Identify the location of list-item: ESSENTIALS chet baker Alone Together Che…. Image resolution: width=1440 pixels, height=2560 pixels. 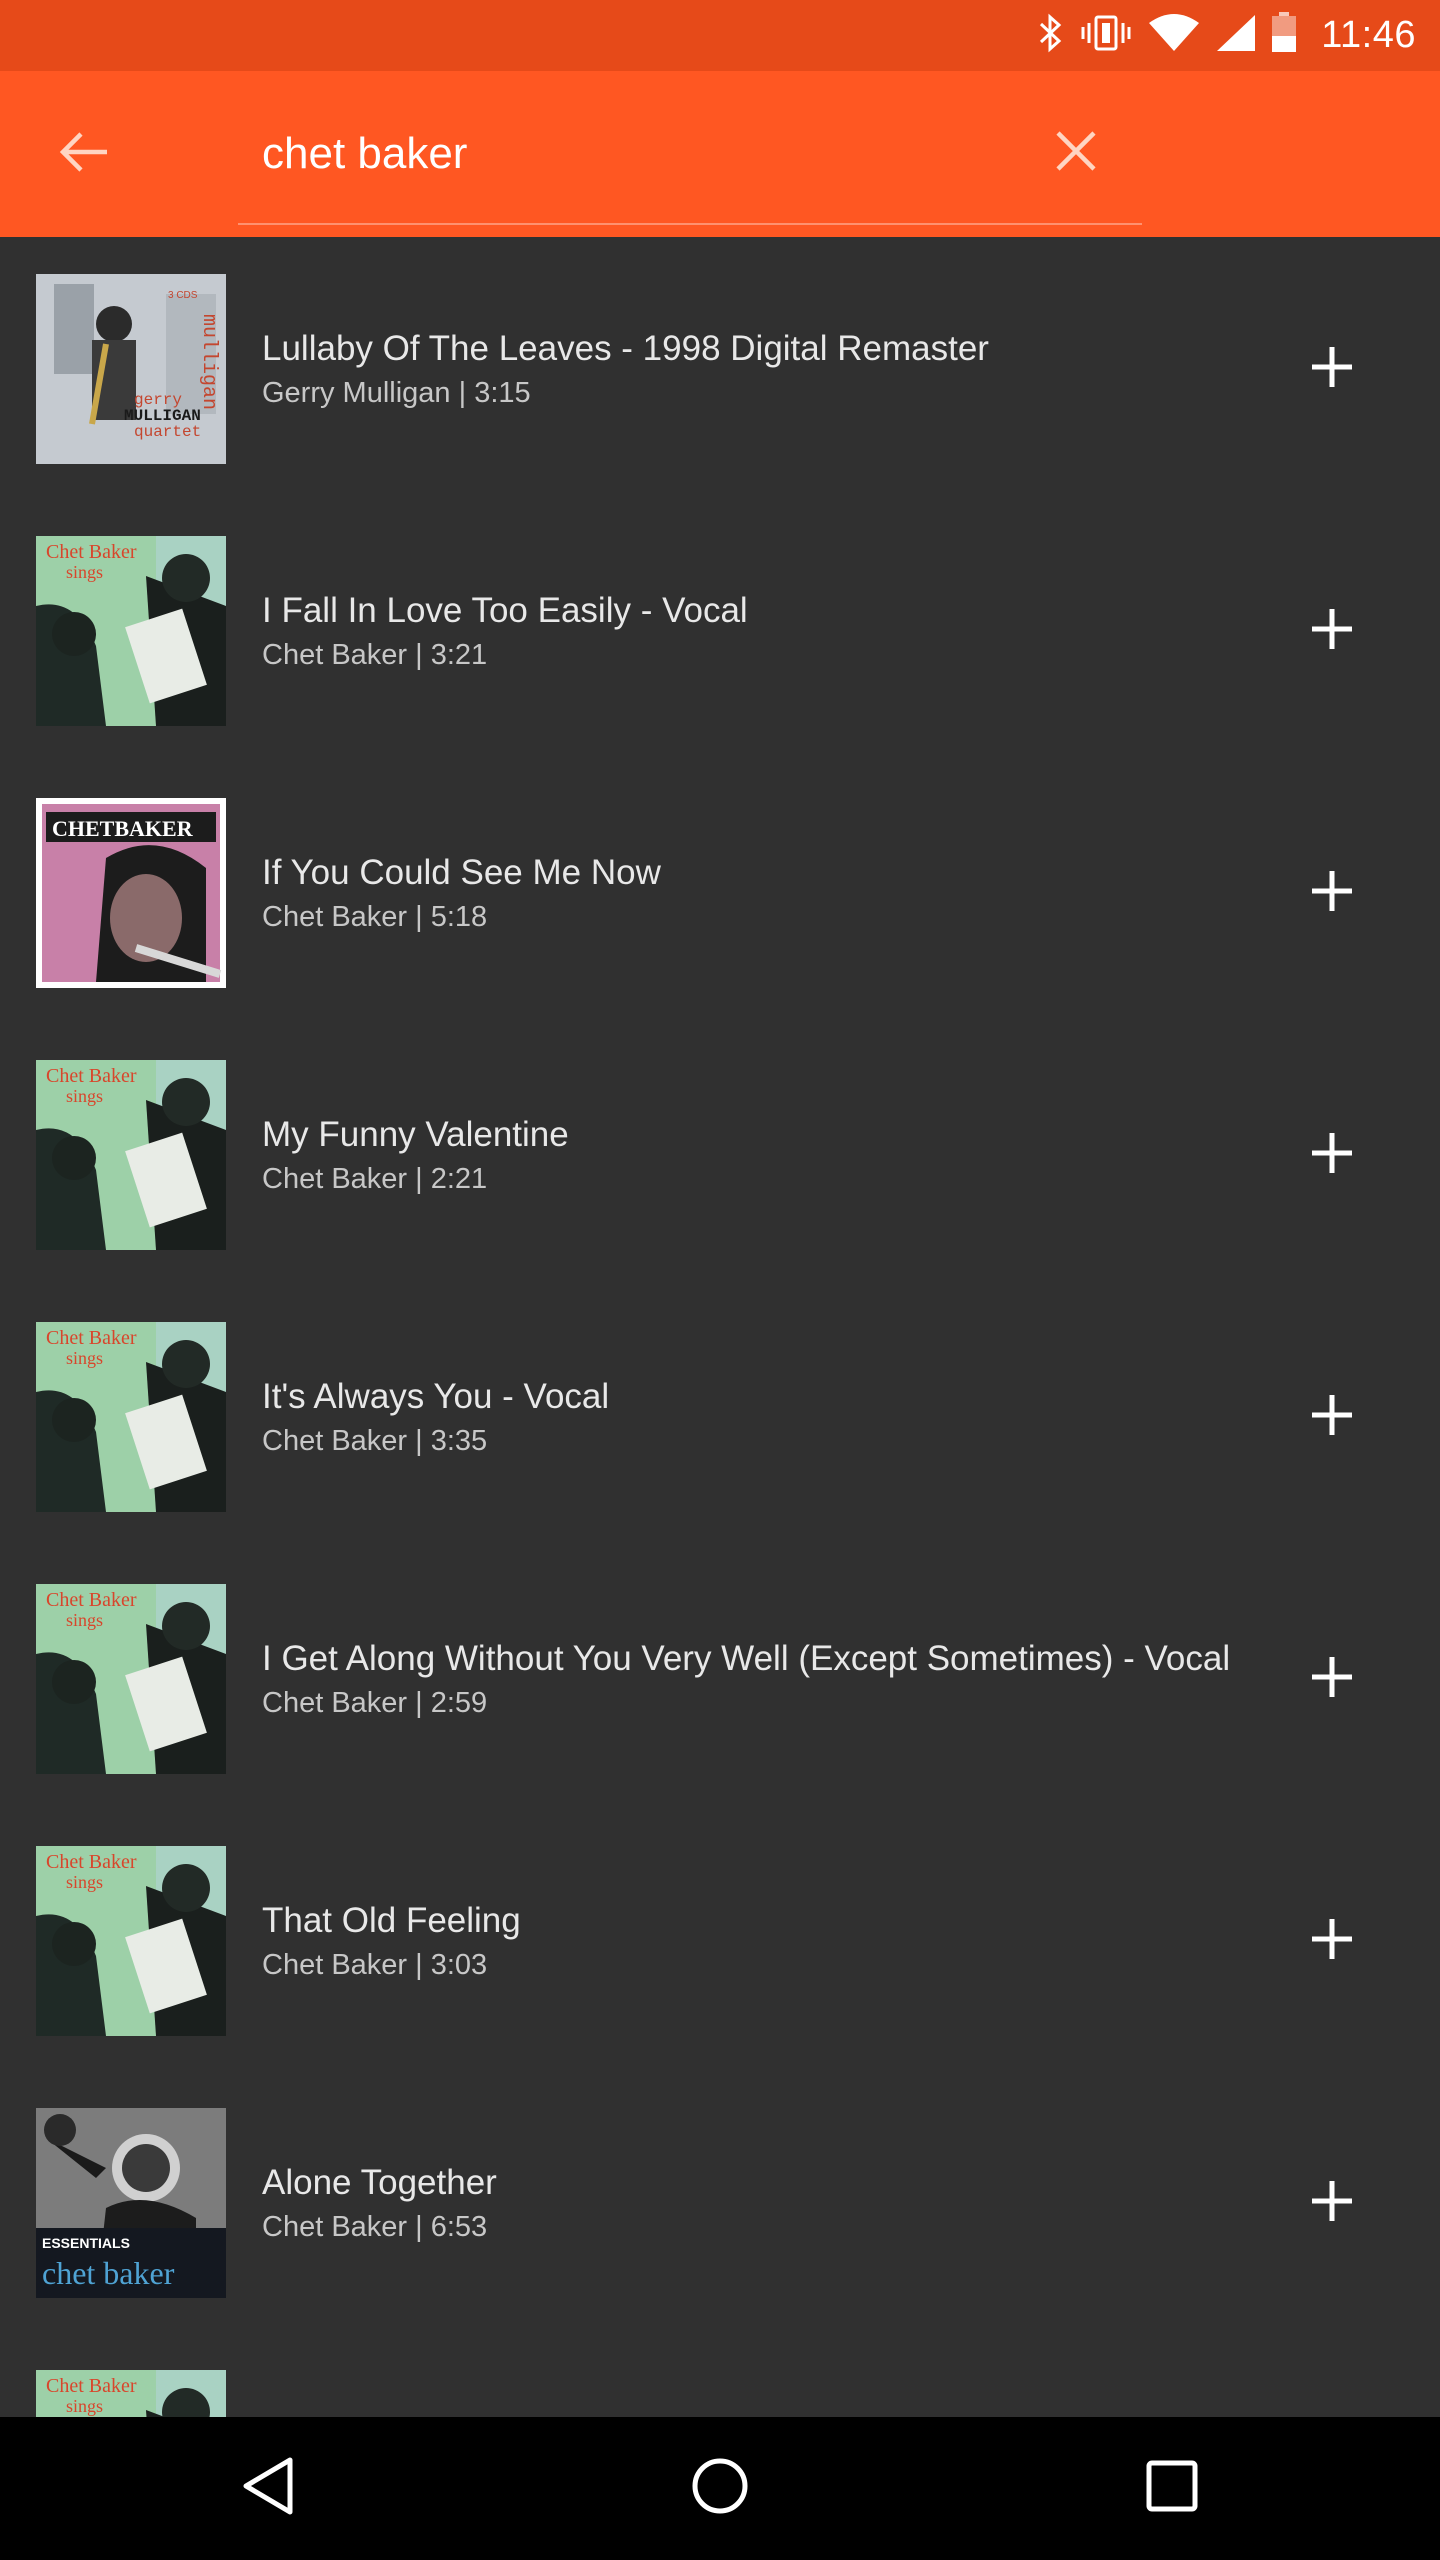
(720, 2202).